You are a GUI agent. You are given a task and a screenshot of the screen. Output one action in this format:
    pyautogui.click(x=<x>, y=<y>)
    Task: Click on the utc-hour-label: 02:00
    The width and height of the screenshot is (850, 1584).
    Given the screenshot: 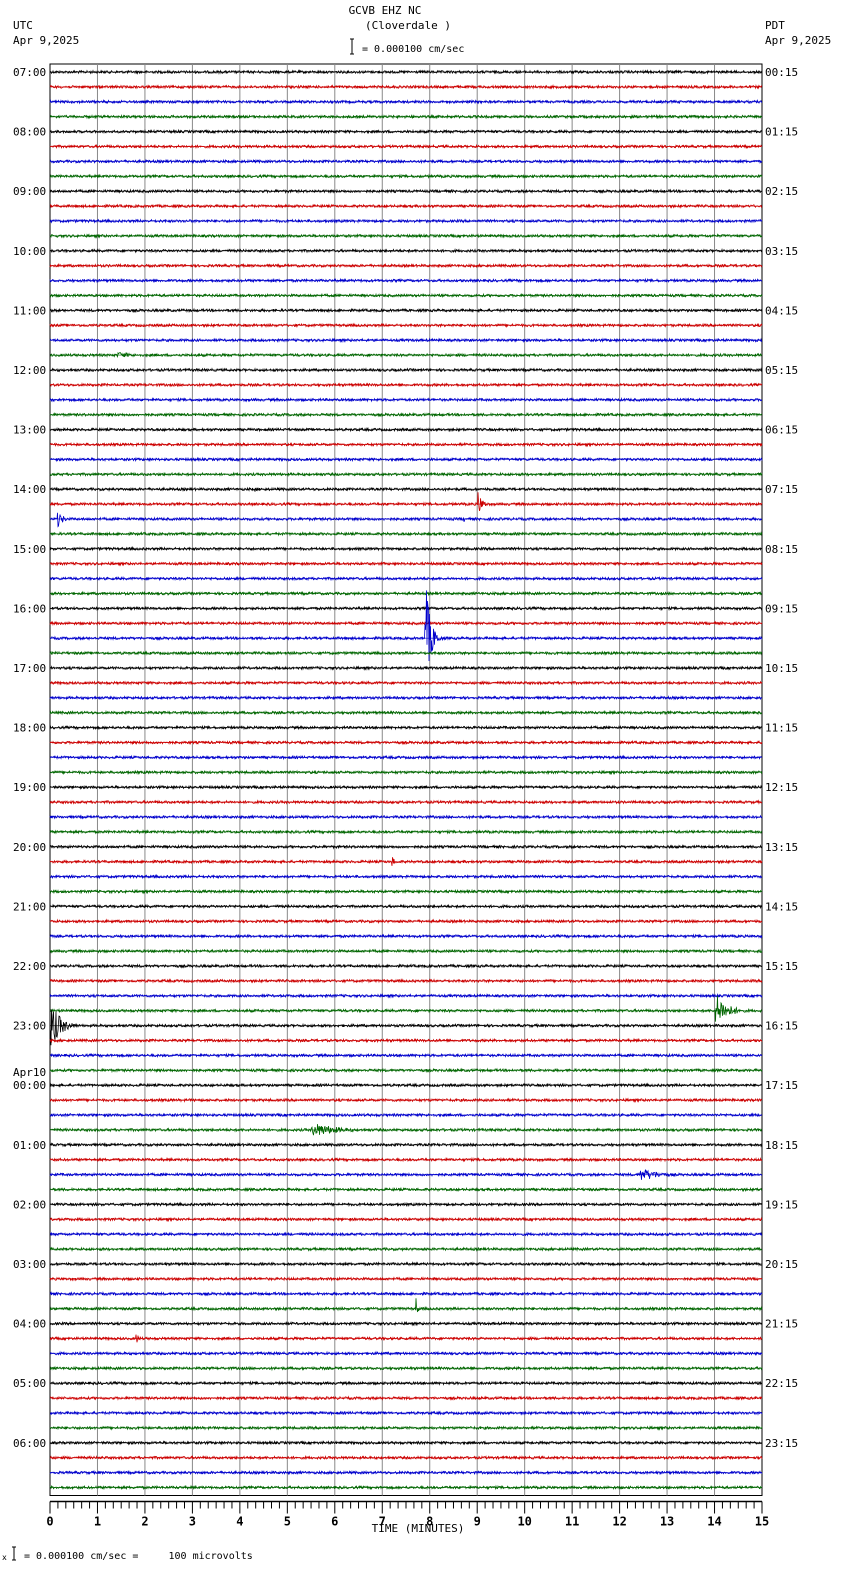 What is the action you would take?
    pyautogui.click(x=29, y=1204)
    